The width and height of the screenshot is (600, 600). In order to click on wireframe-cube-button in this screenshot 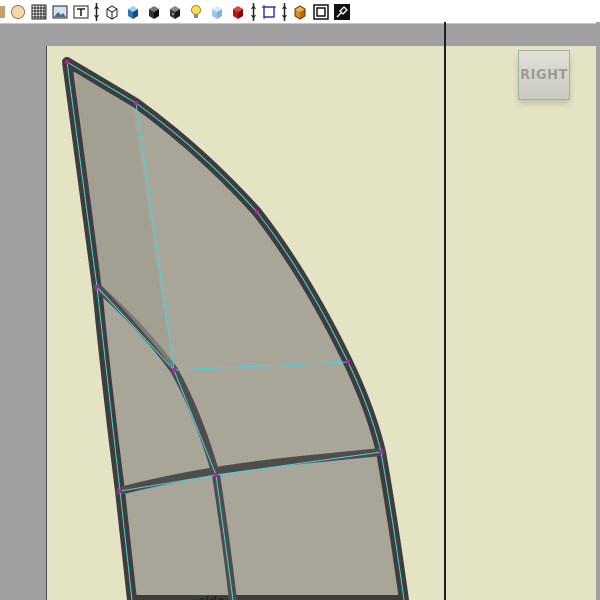, I will do `click(112, 12)`.